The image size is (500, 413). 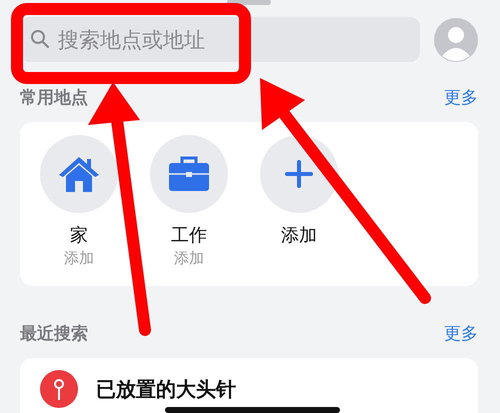 I want to click on section-title: 最近搜索, so click(x=54, y=333).